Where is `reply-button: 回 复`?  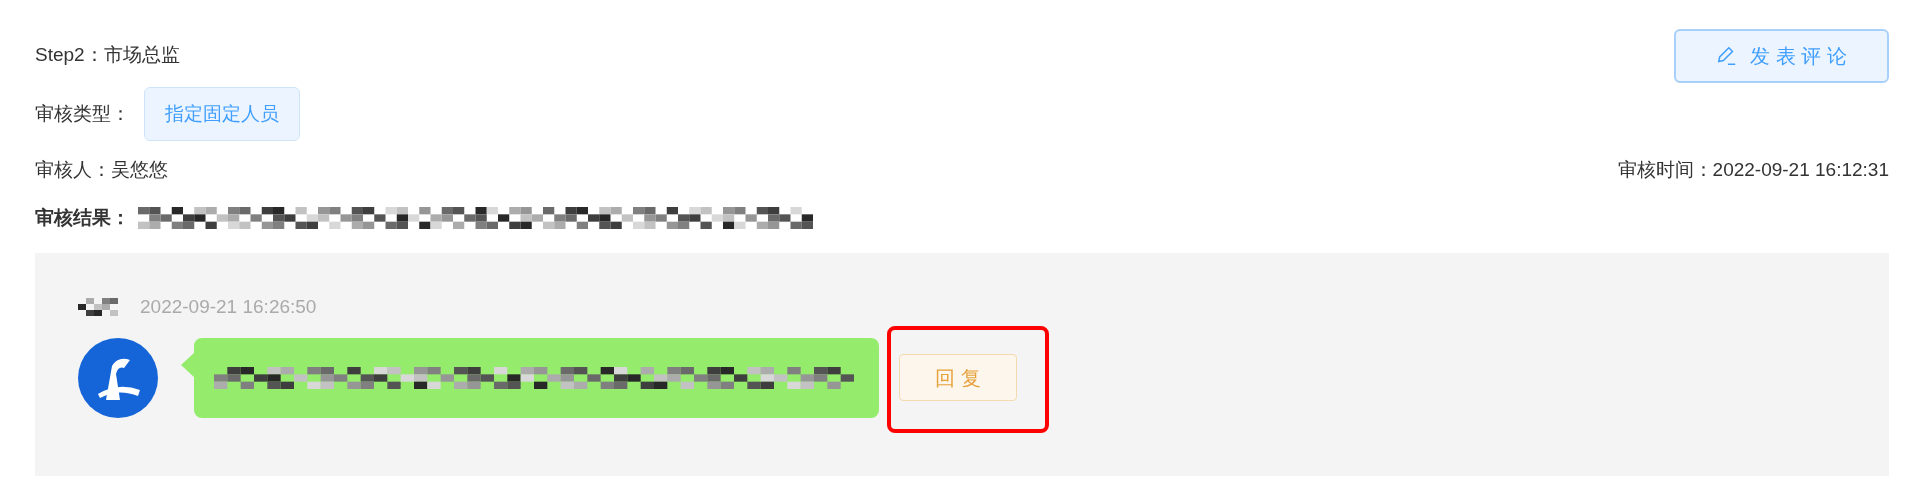
reply-button: 回 复 is located at coordinates (958, 377).